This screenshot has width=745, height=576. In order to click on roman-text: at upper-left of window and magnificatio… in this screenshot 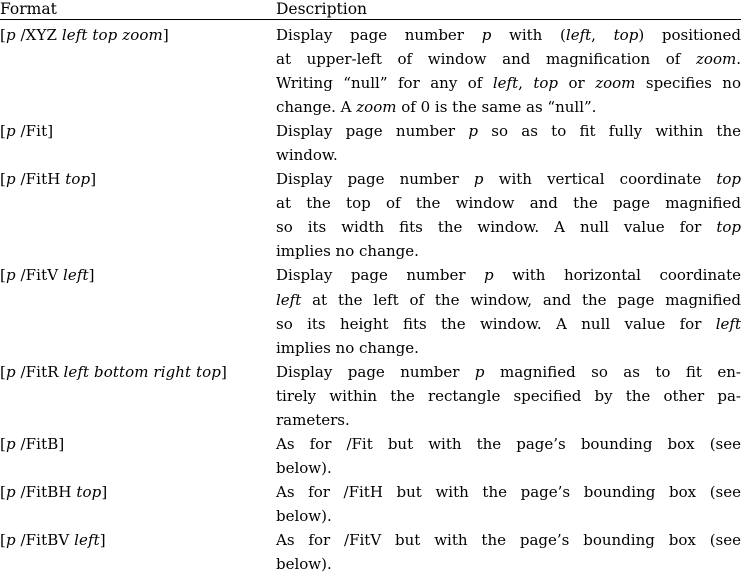, I will do `click(486, 59)`.